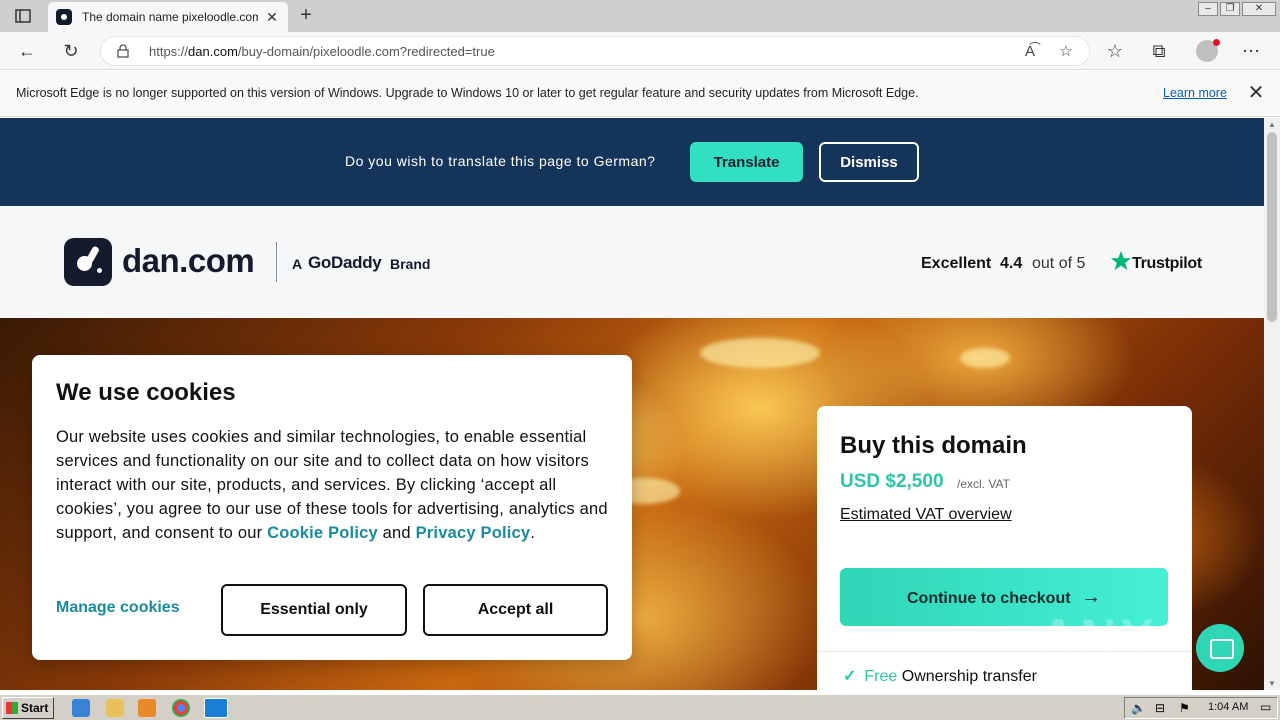 The width and height of the screenshot is (1280, 720). What do you see at coordinates (1251, 51) in the screenshot?
I see `more-menu-icon: ⋯` at bounding box center [1251, 51].